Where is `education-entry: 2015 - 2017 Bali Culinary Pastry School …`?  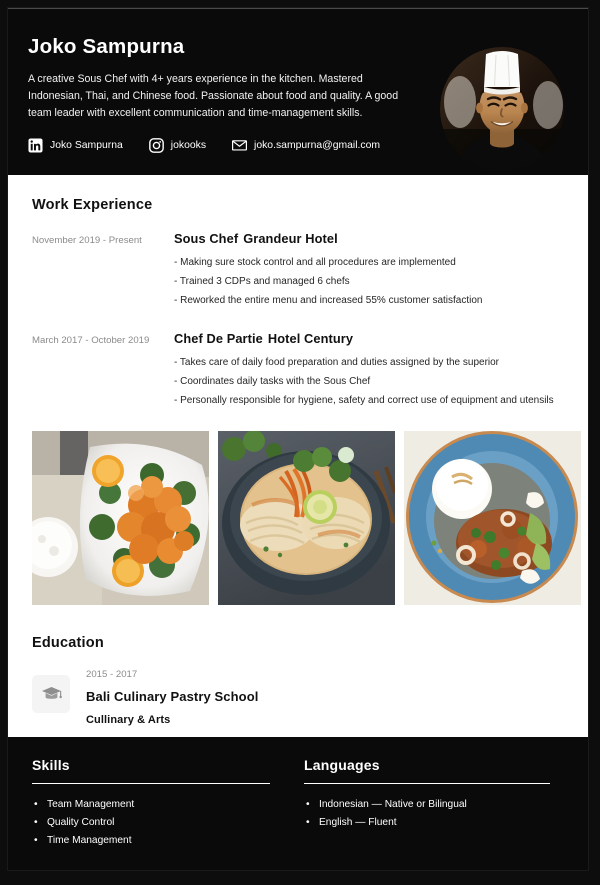
education-entry: 2015 - 2017 Bali Culinary Pastry School … is located at coordinates (298, 697).